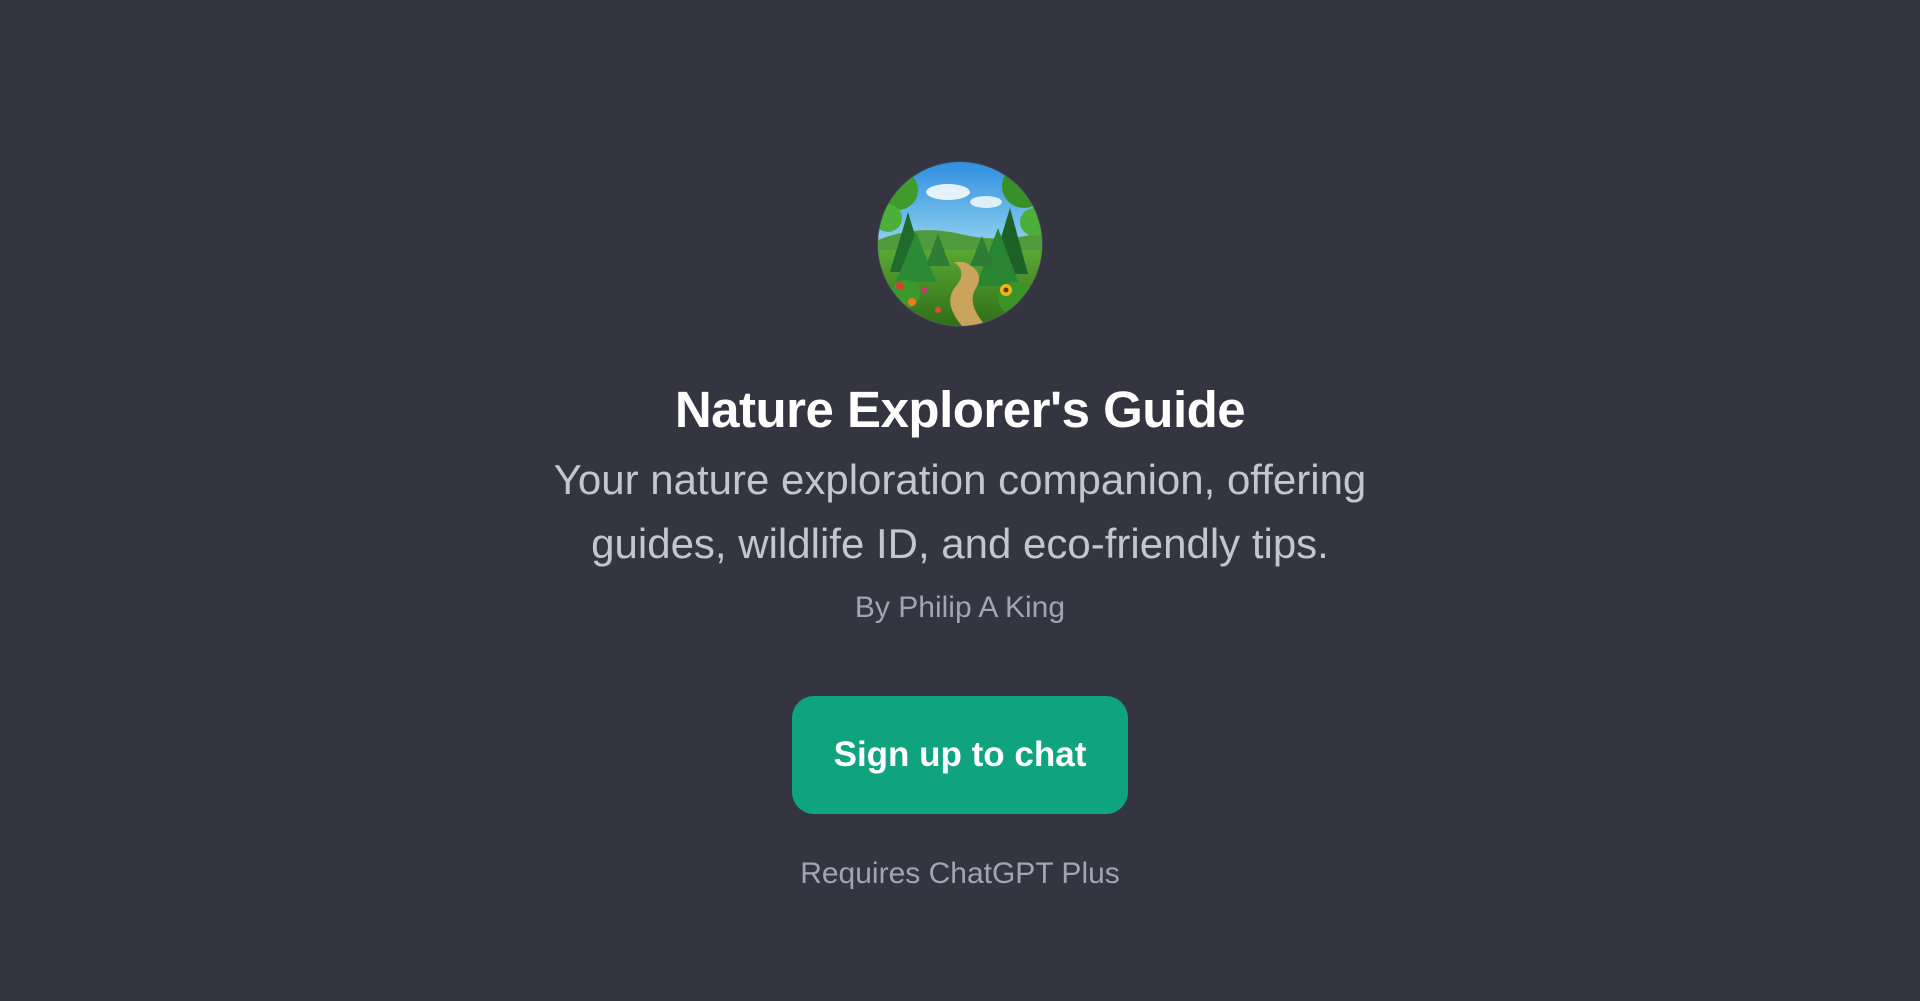  What do you see at coordinates (960, 755) in the screenshot?
I see `sign-up-to-chat-button: Sign up to chat` at bounding box center [960, 755].